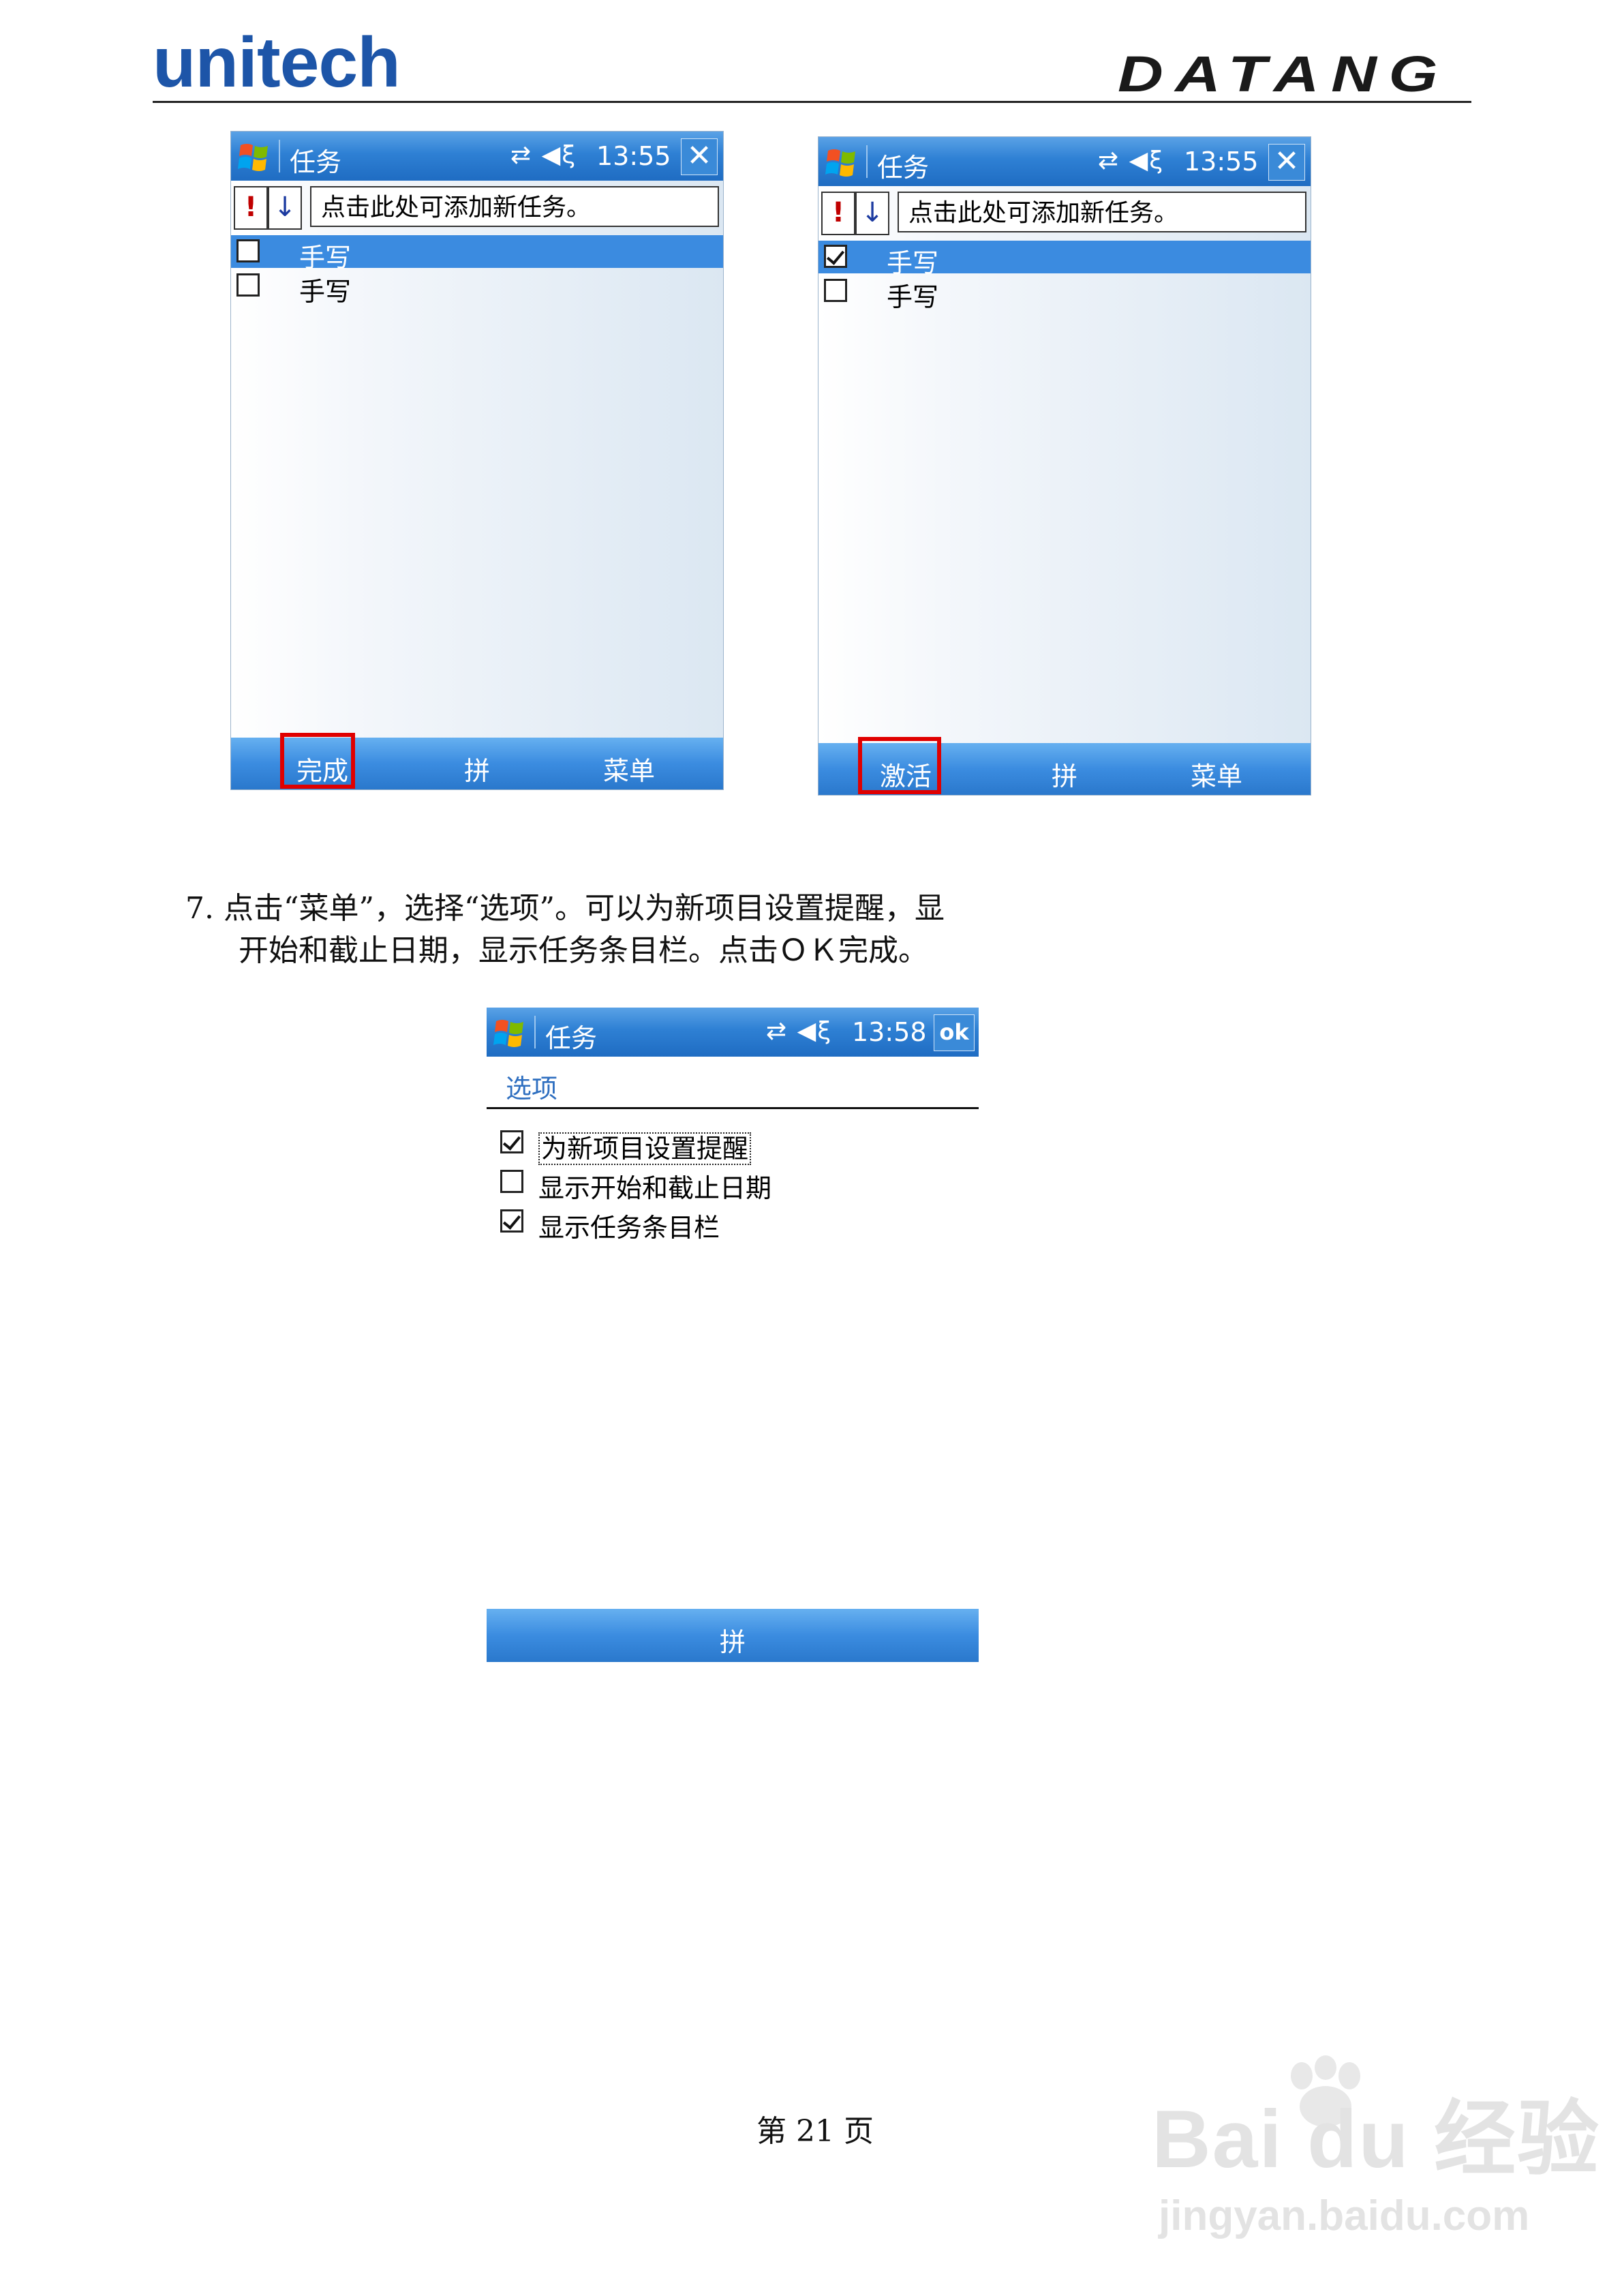 The width and height of the screenshot is (1622, 2296). I want to click on page-number: 第 21 页, so click(815, 2131).